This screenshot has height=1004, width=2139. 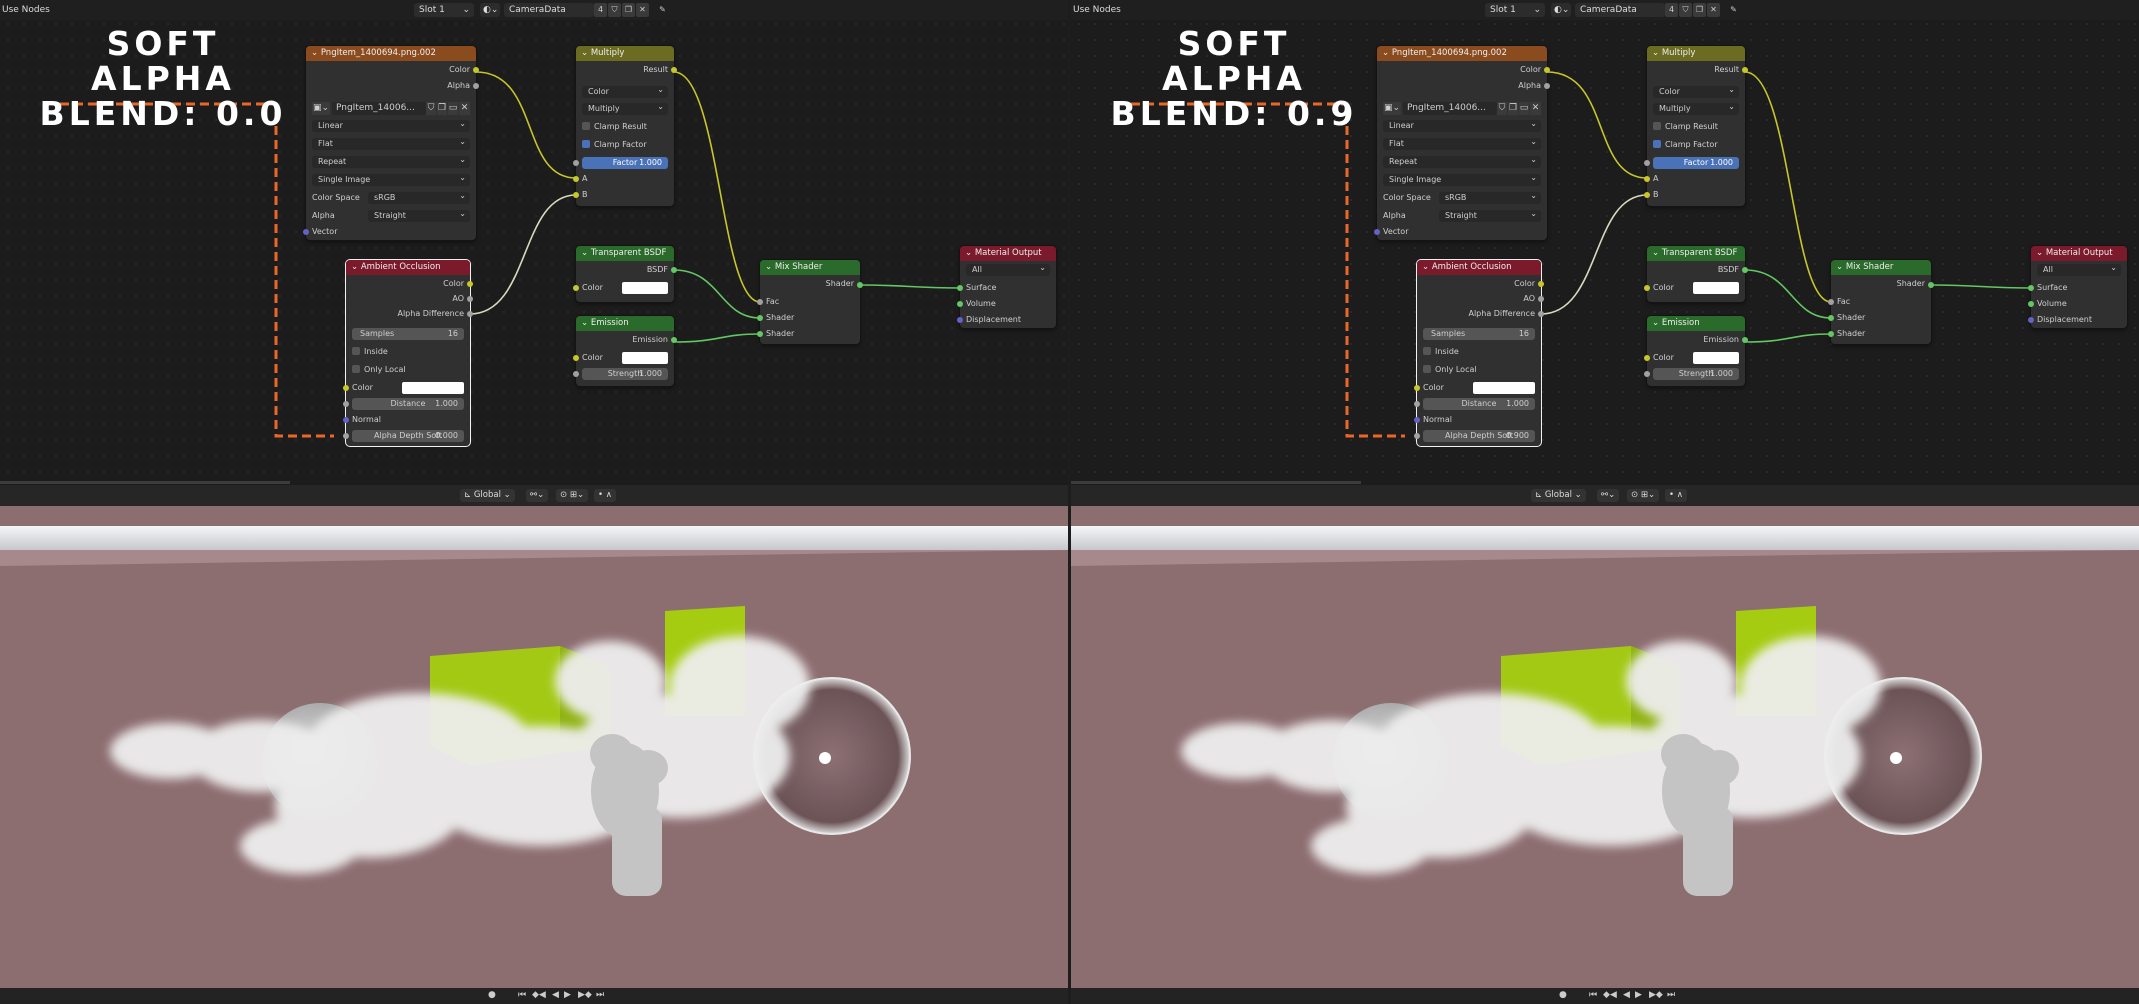 I want to click on alpha-depth-soft-field: Alpha Depth Soft 0.000, so click(x=408, y=436).